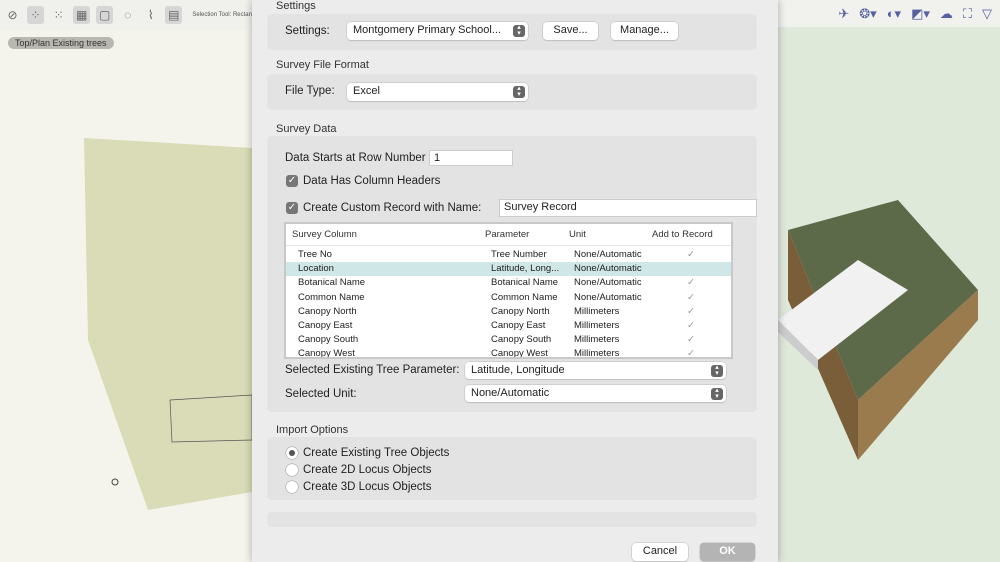  I want to click on table-row: Tree No Tree Number None/Automatic ✓, so click(508, 255).